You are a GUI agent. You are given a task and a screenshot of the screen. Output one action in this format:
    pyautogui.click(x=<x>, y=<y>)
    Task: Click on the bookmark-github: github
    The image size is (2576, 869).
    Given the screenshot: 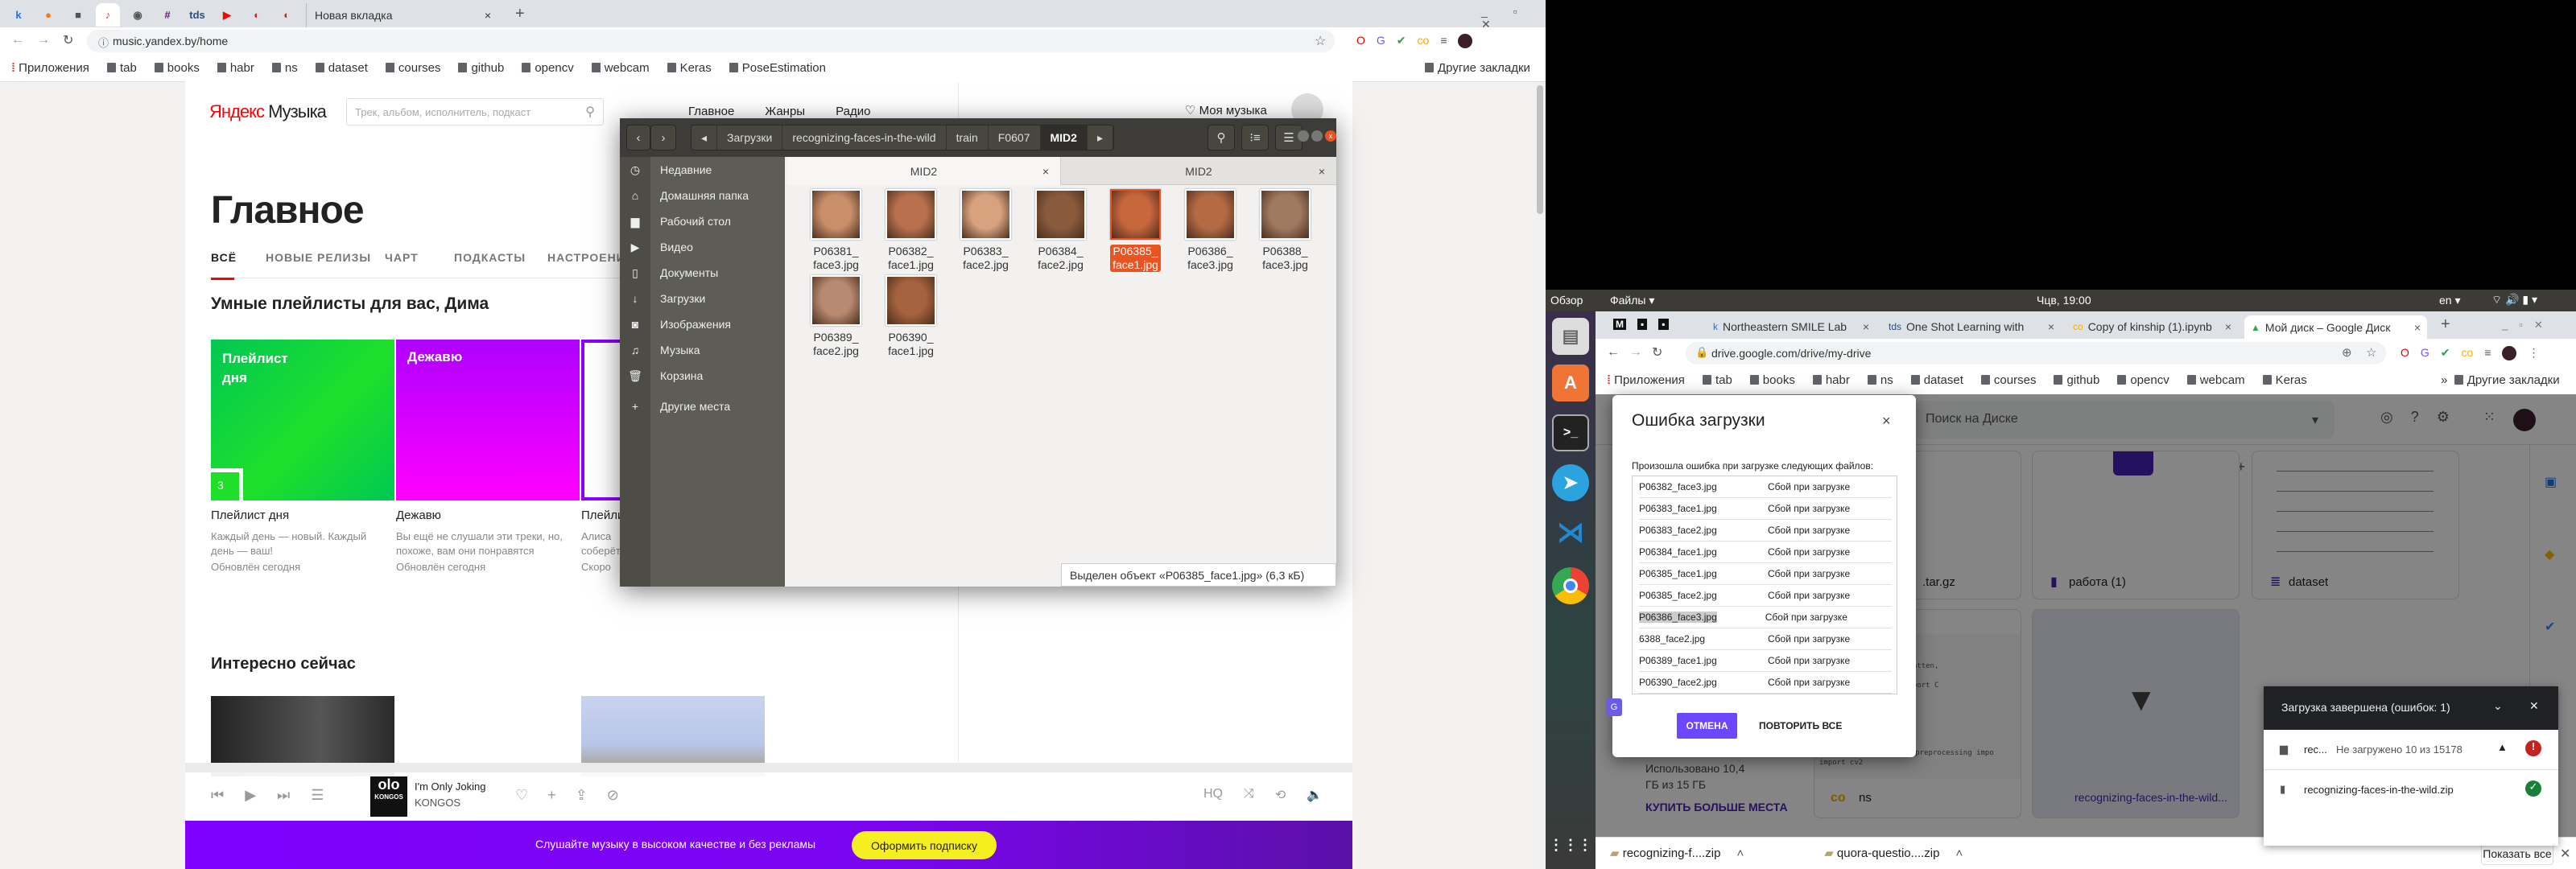 What is the action you would take?
    pyautogui.click(x=2076, y=380)
    